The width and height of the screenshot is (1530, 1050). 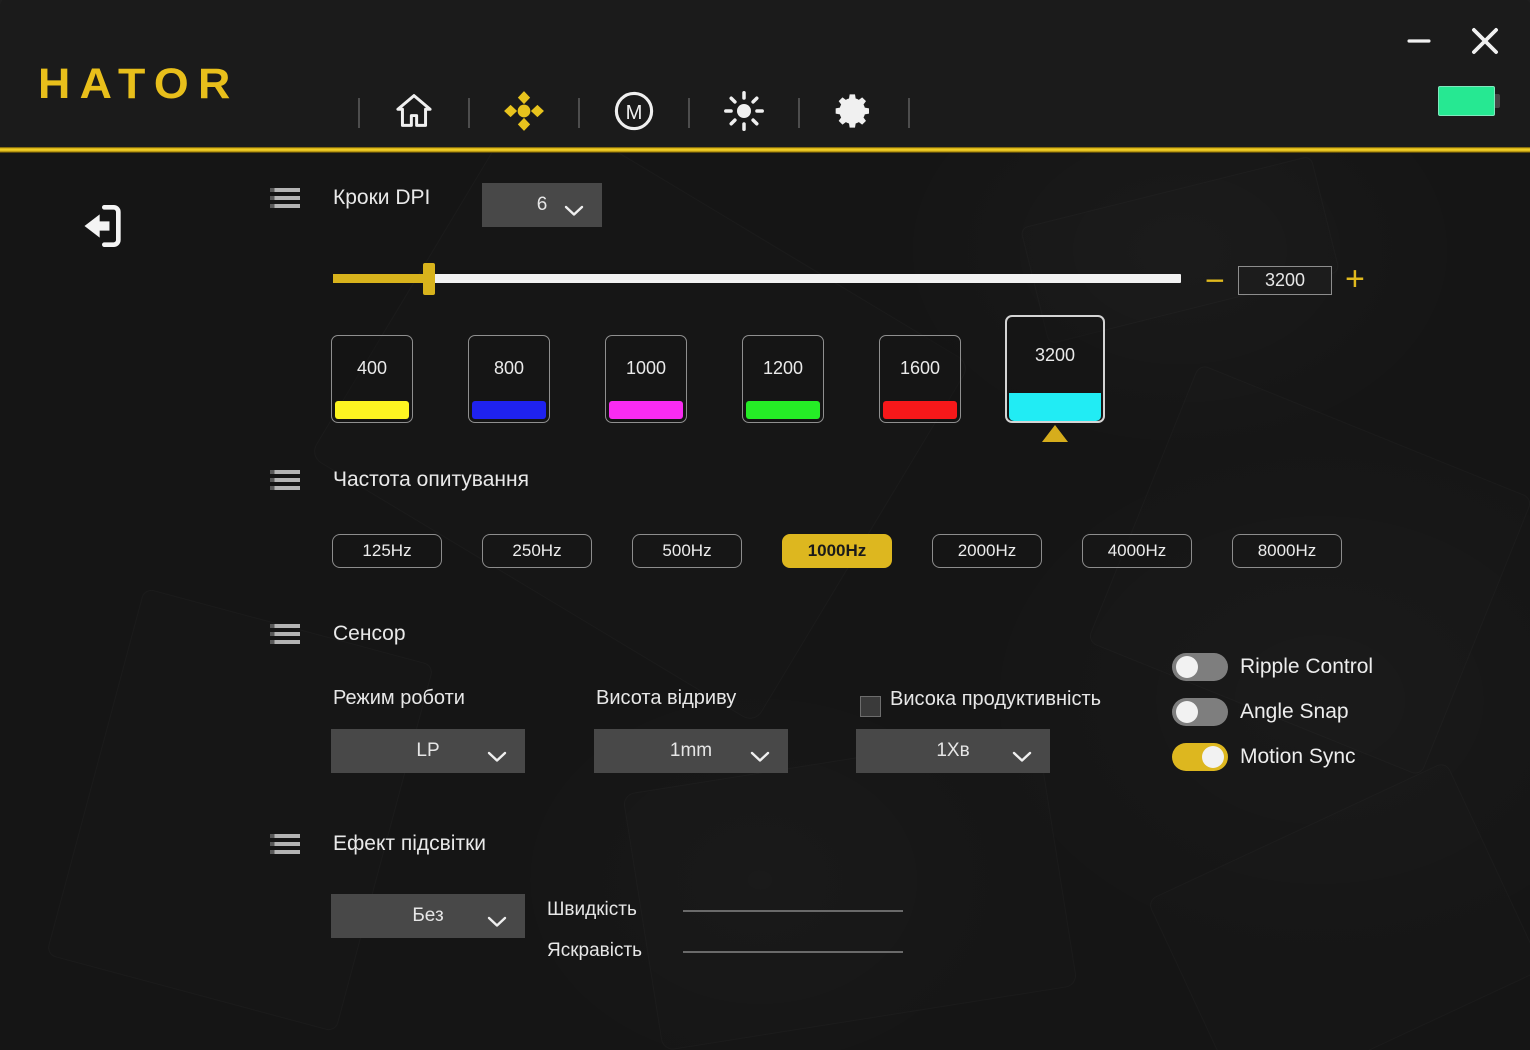 I want to click on nav-home-button, so click(x=414, y=113).